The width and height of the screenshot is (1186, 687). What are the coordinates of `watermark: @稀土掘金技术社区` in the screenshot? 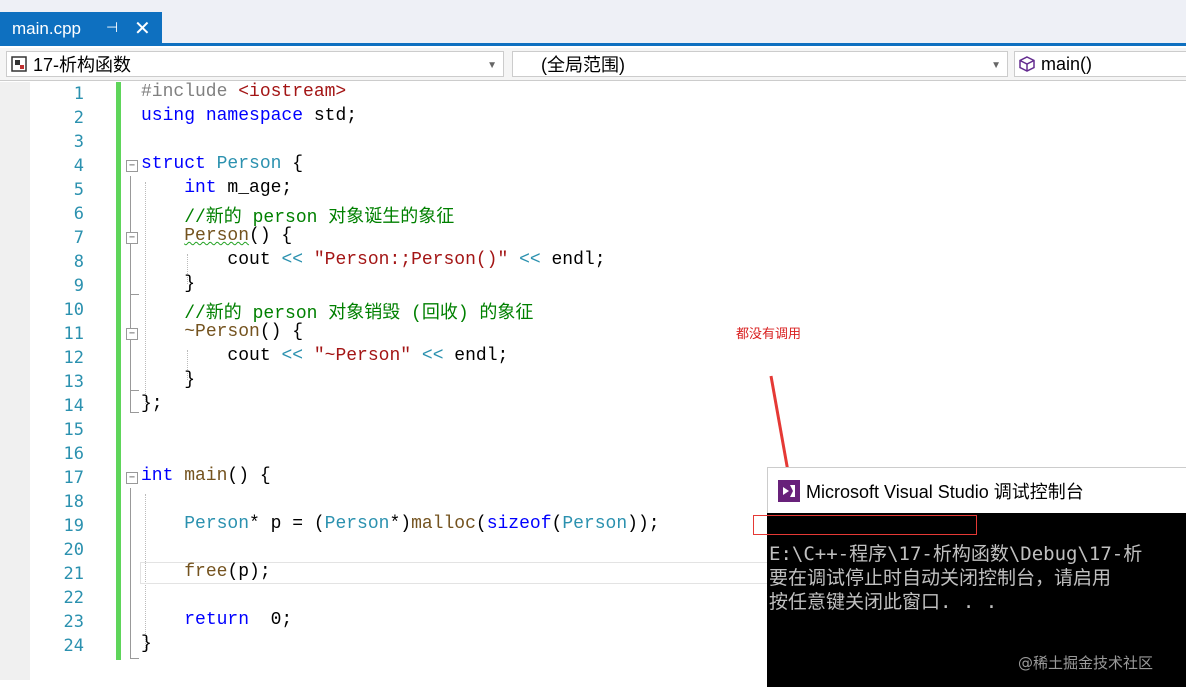 It's located at (1086, 663).